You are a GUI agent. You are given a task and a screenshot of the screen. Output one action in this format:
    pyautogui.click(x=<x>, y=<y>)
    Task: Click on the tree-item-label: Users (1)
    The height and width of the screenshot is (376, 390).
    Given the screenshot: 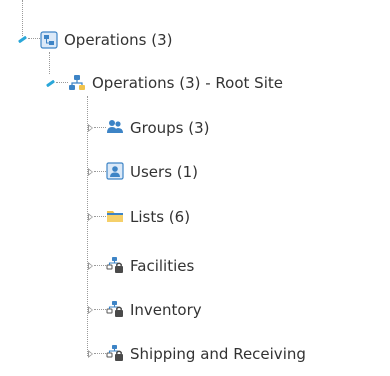 What is the action you would take?
    pyautogui.click(x=164, y=172)
    